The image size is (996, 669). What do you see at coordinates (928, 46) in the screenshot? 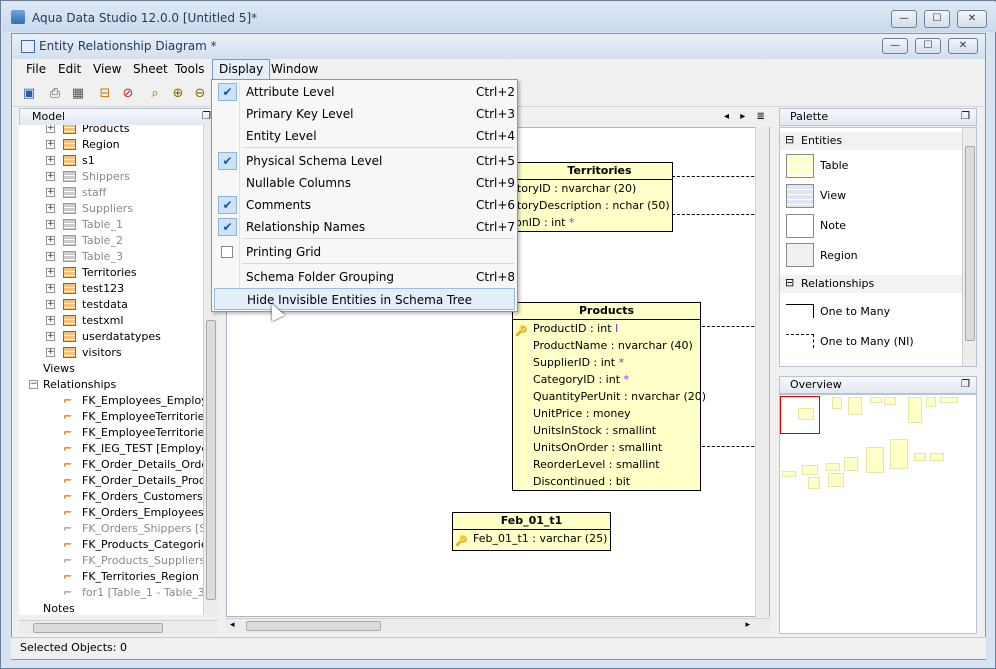
I see `doc-maximize-button: ☐` at bounding box center [928, 46].